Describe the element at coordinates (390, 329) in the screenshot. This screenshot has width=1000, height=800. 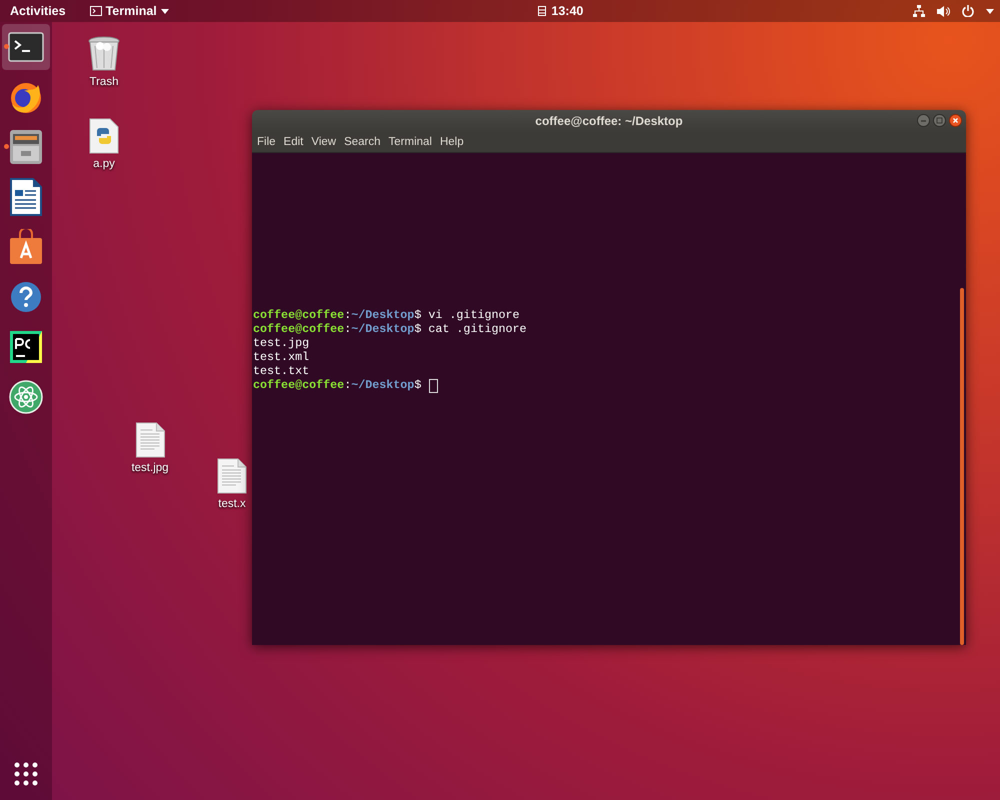
I see `prompt-line: coffee@coffee:~/Desktop$ cat .gitignore` at that location.